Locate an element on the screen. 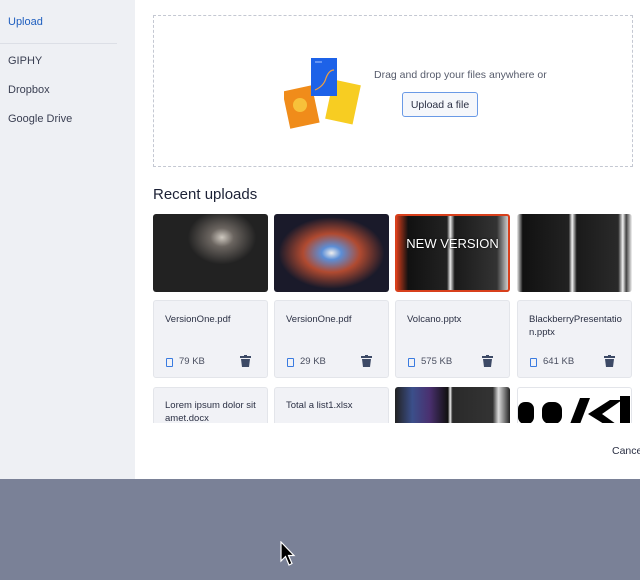 This screenshot has width=640, height=580. upload-file-button: Upload a file is located at coordinates (440, 104).